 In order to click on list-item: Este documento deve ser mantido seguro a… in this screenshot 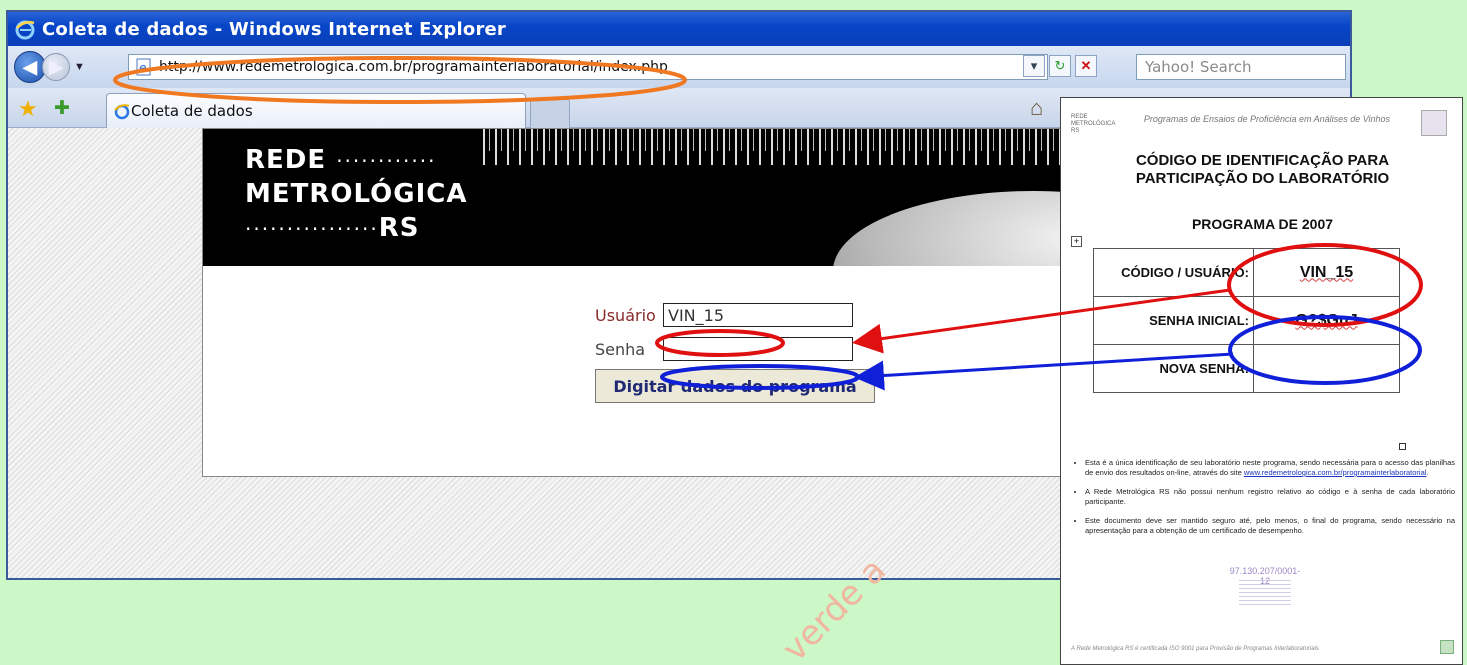, I will do `click(1270, 526)`.